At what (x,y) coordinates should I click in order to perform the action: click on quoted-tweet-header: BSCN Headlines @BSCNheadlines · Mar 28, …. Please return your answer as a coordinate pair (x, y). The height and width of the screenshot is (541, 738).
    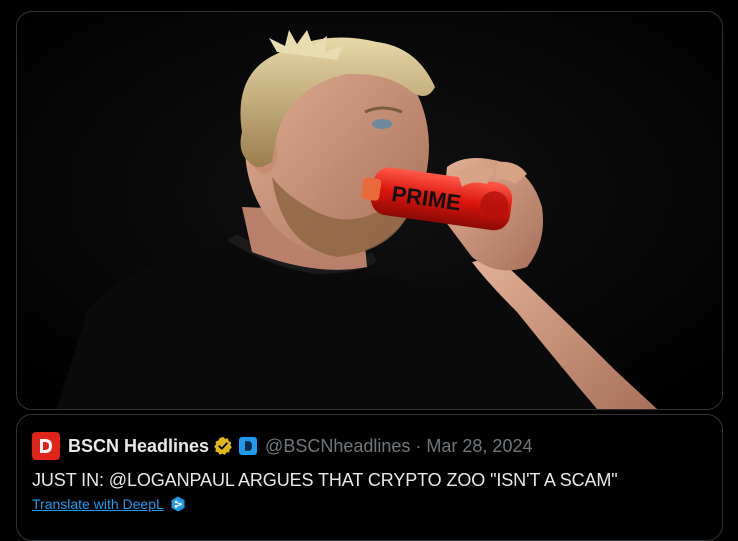
    Looking at the image, I should click on (282, 446).